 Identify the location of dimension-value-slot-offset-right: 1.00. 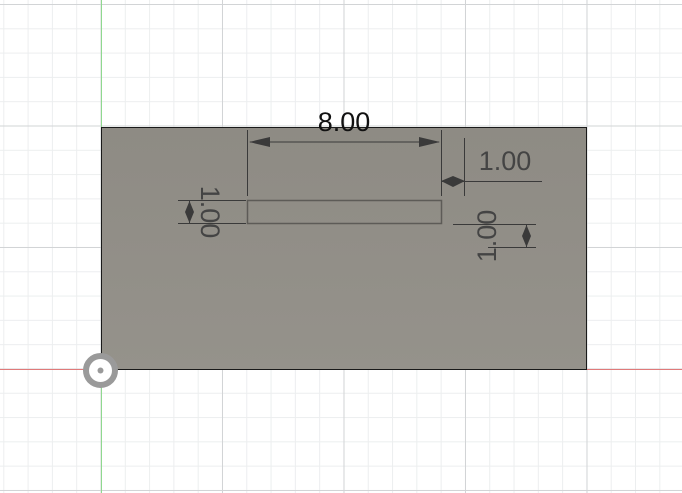
(487, 236).